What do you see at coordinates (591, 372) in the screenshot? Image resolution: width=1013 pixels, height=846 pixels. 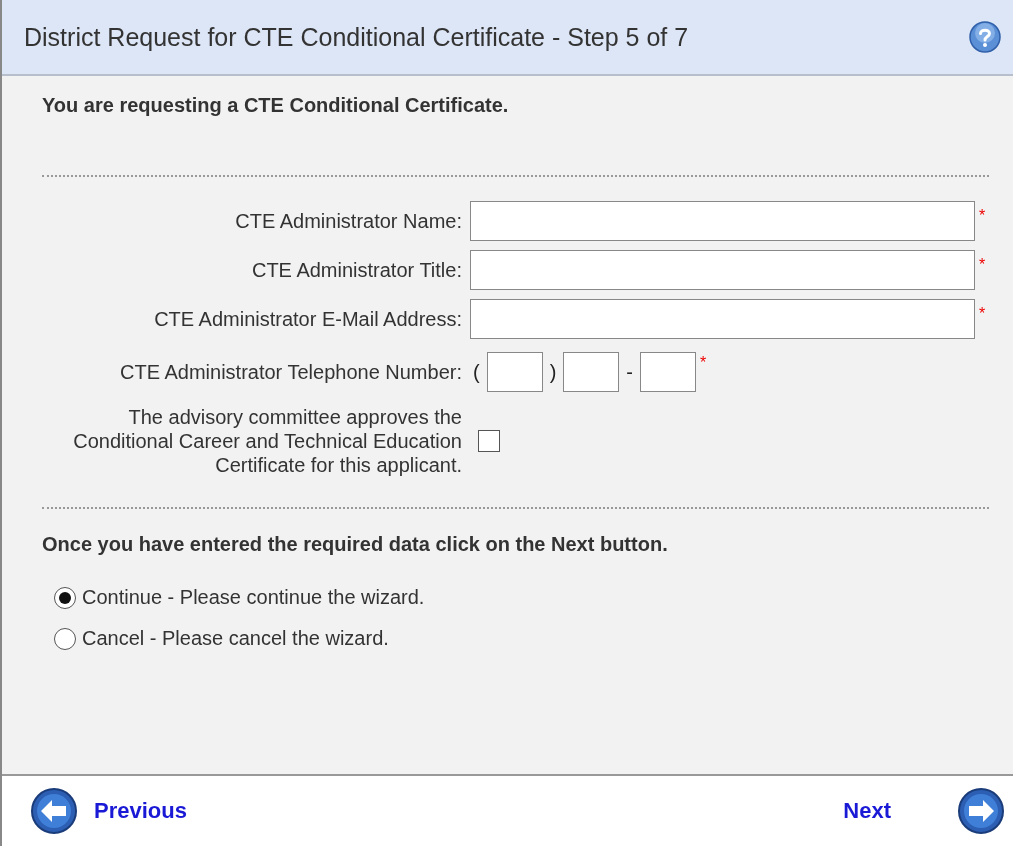 I see `prefix-field` at bounding box center [591, 372].